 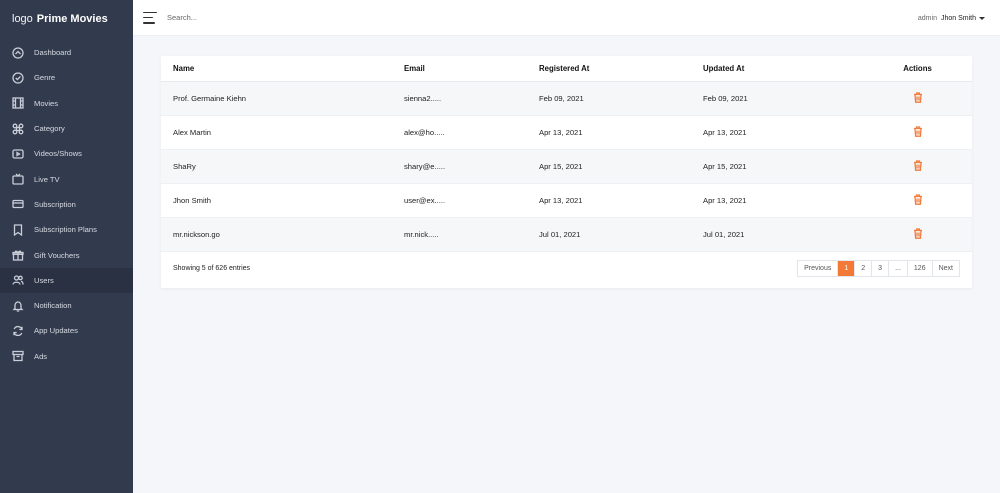 What do you see at coordinates (621, 167) in the screenshot?
I see `cell-registered: Apr 15, 2021` at bounding box center [621, 167].